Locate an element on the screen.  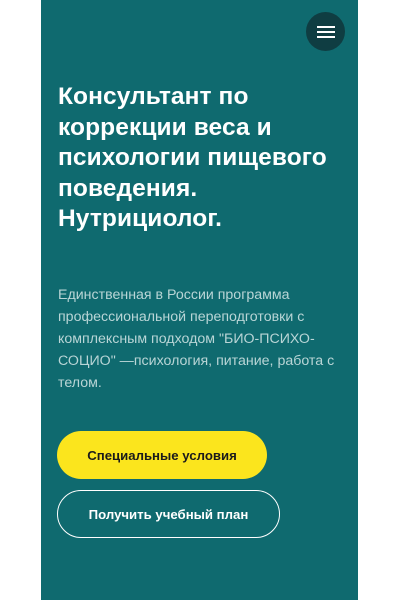
special-conditions-button-label: Специальные условия is located at coordinates (162, 455).